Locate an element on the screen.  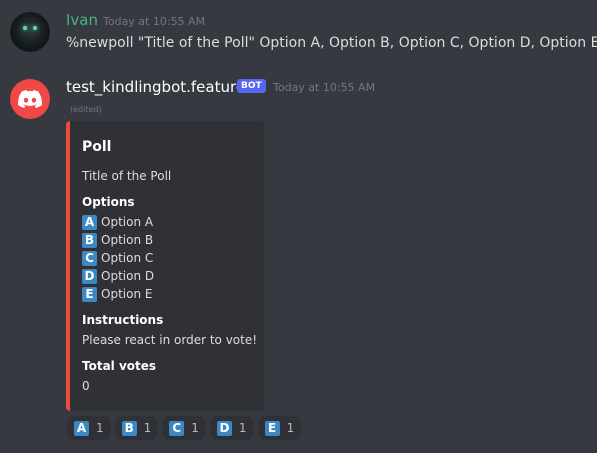
option-row: D Option D is located at coordinates (118, 276).